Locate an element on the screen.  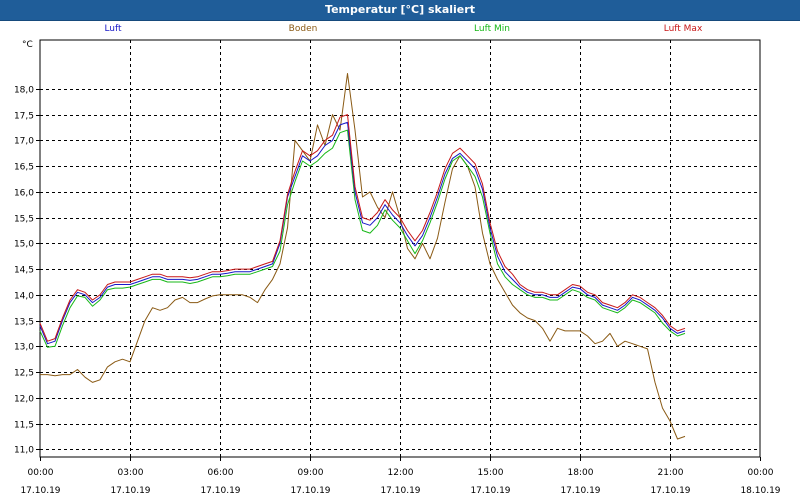
y-axis-unit-label: °C is located at coordinates (27, 45).